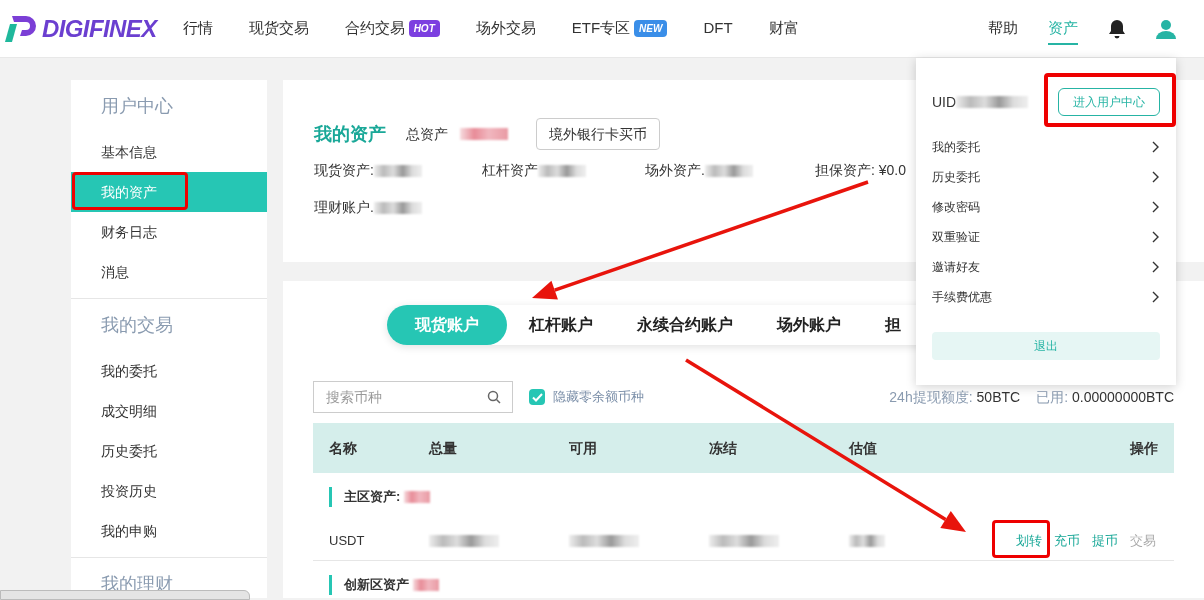  What do you see at coordinates (372, 497) in the screenshot?
I see `section-title: 主区资产:` at bounding box center [372, 497].